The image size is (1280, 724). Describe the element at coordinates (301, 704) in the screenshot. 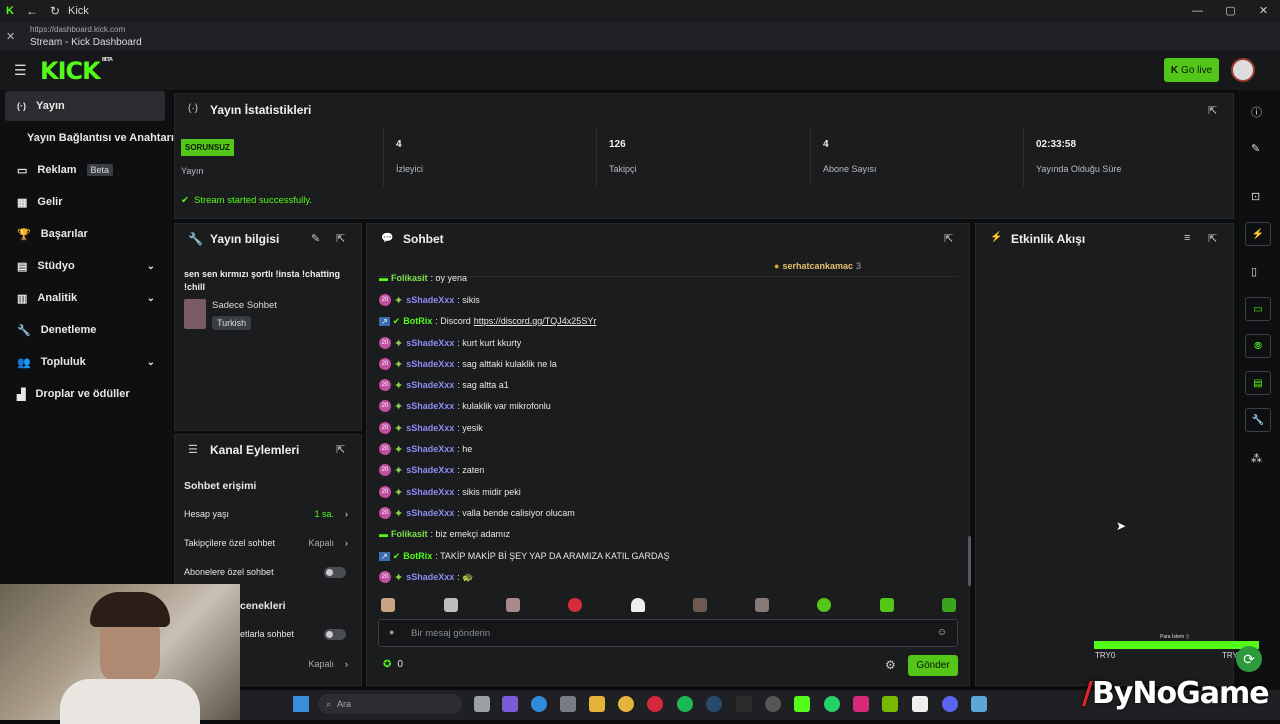

I see `windows-start-icon` at that location.